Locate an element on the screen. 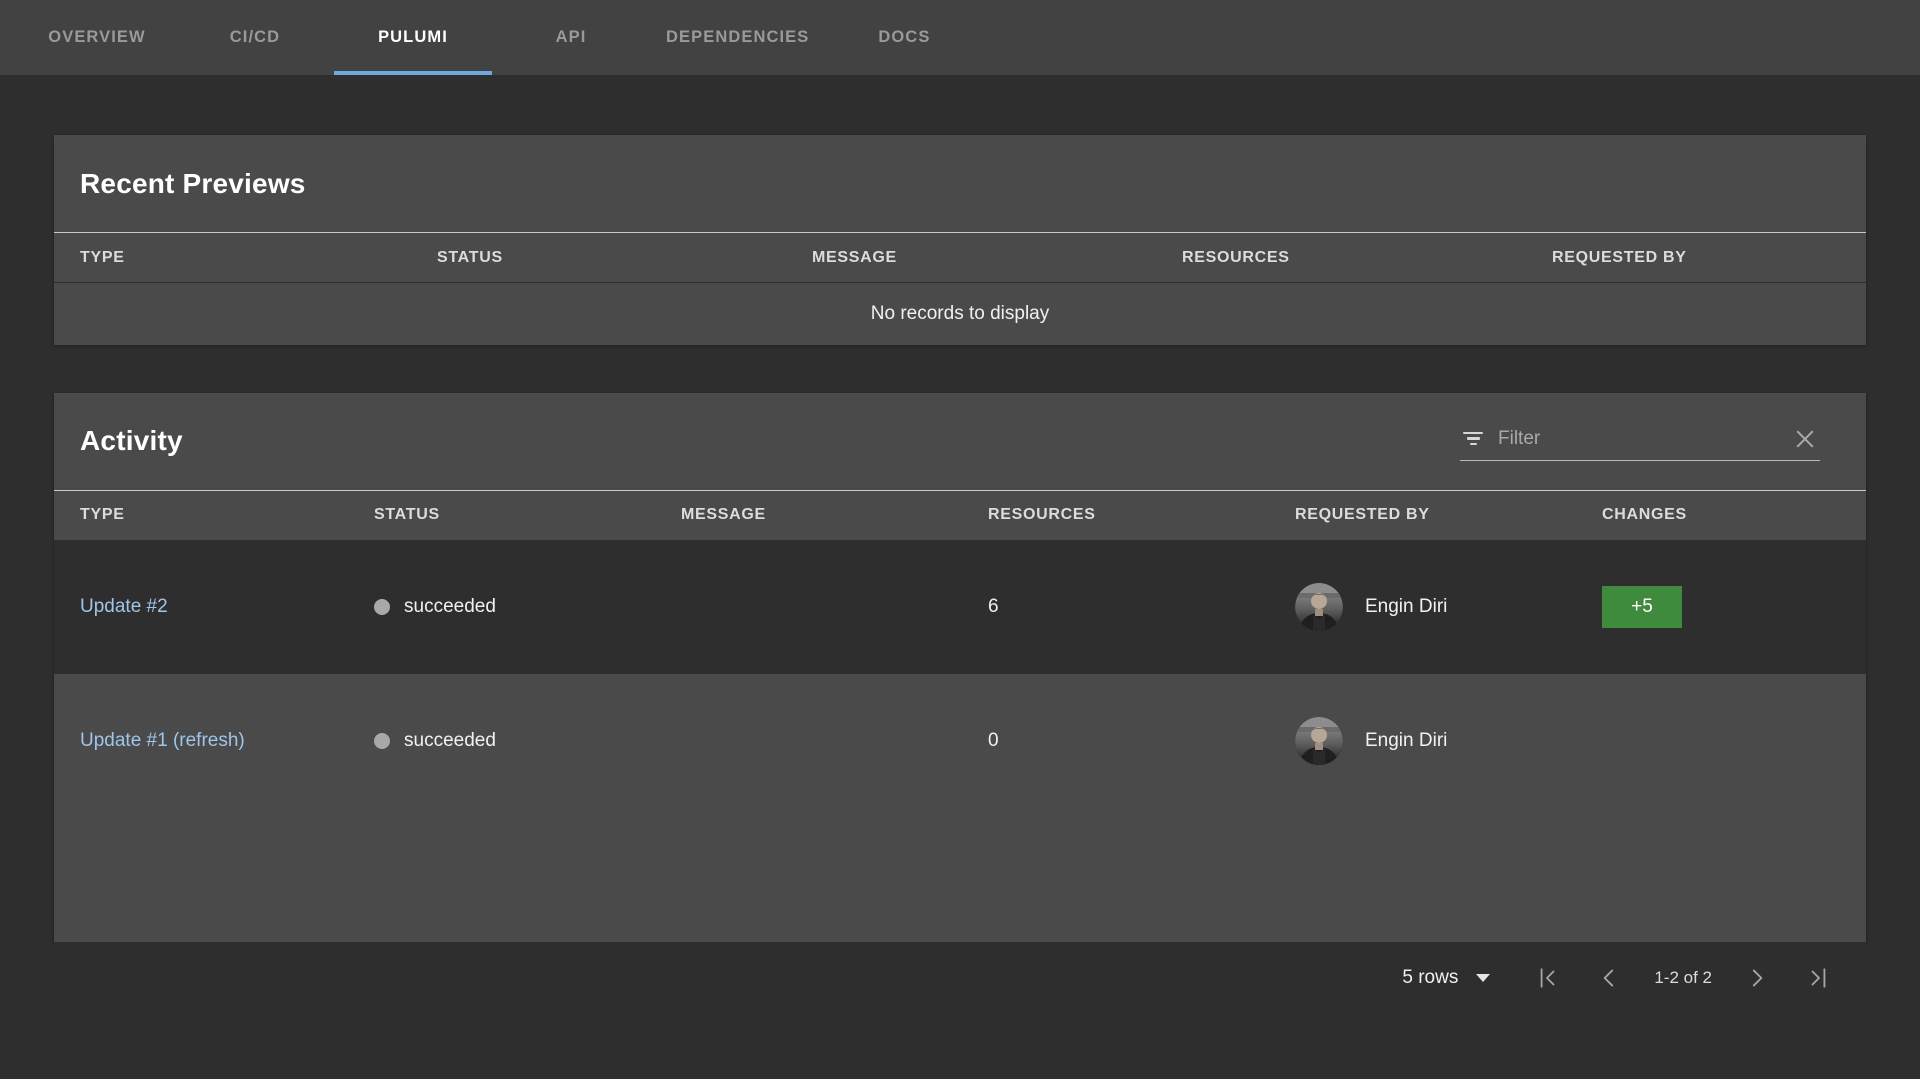  chevron-right-icon is located at coordinates (1757, 978).